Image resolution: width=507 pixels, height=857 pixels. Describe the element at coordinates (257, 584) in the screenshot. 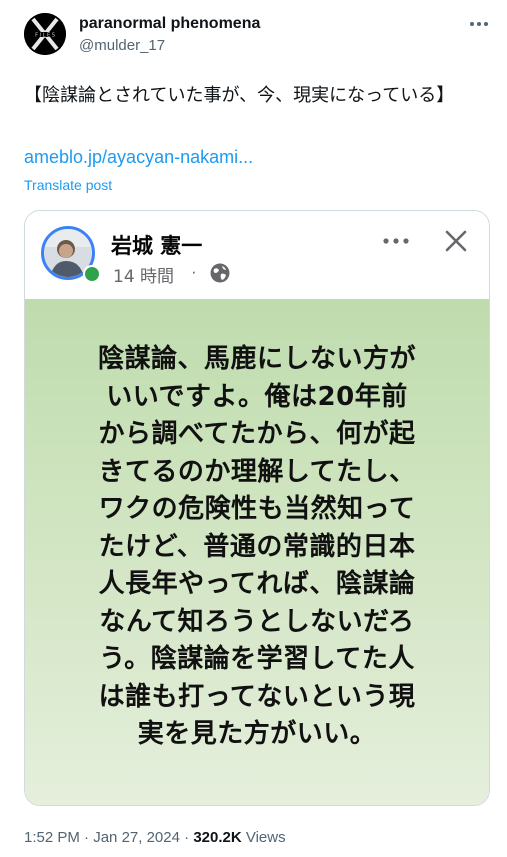

I see `embedded-text-line: 人長年やってれば、陰謀論` at that location.